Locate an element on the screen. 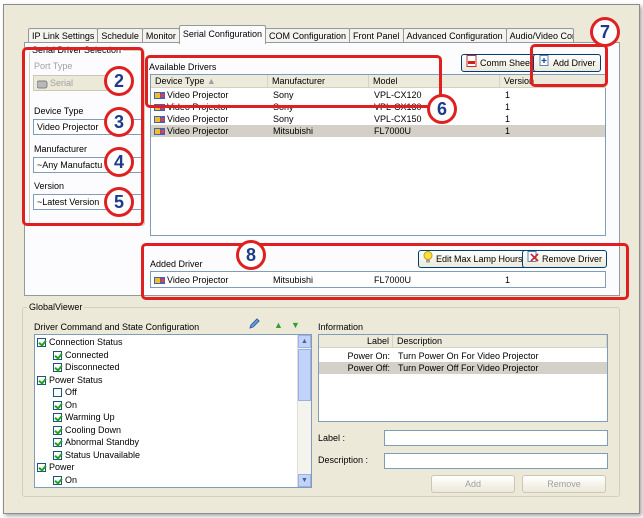 The height and width of the screenshot is (518, 643). tree-item: Connection Status is located at coordinates (80, 342).